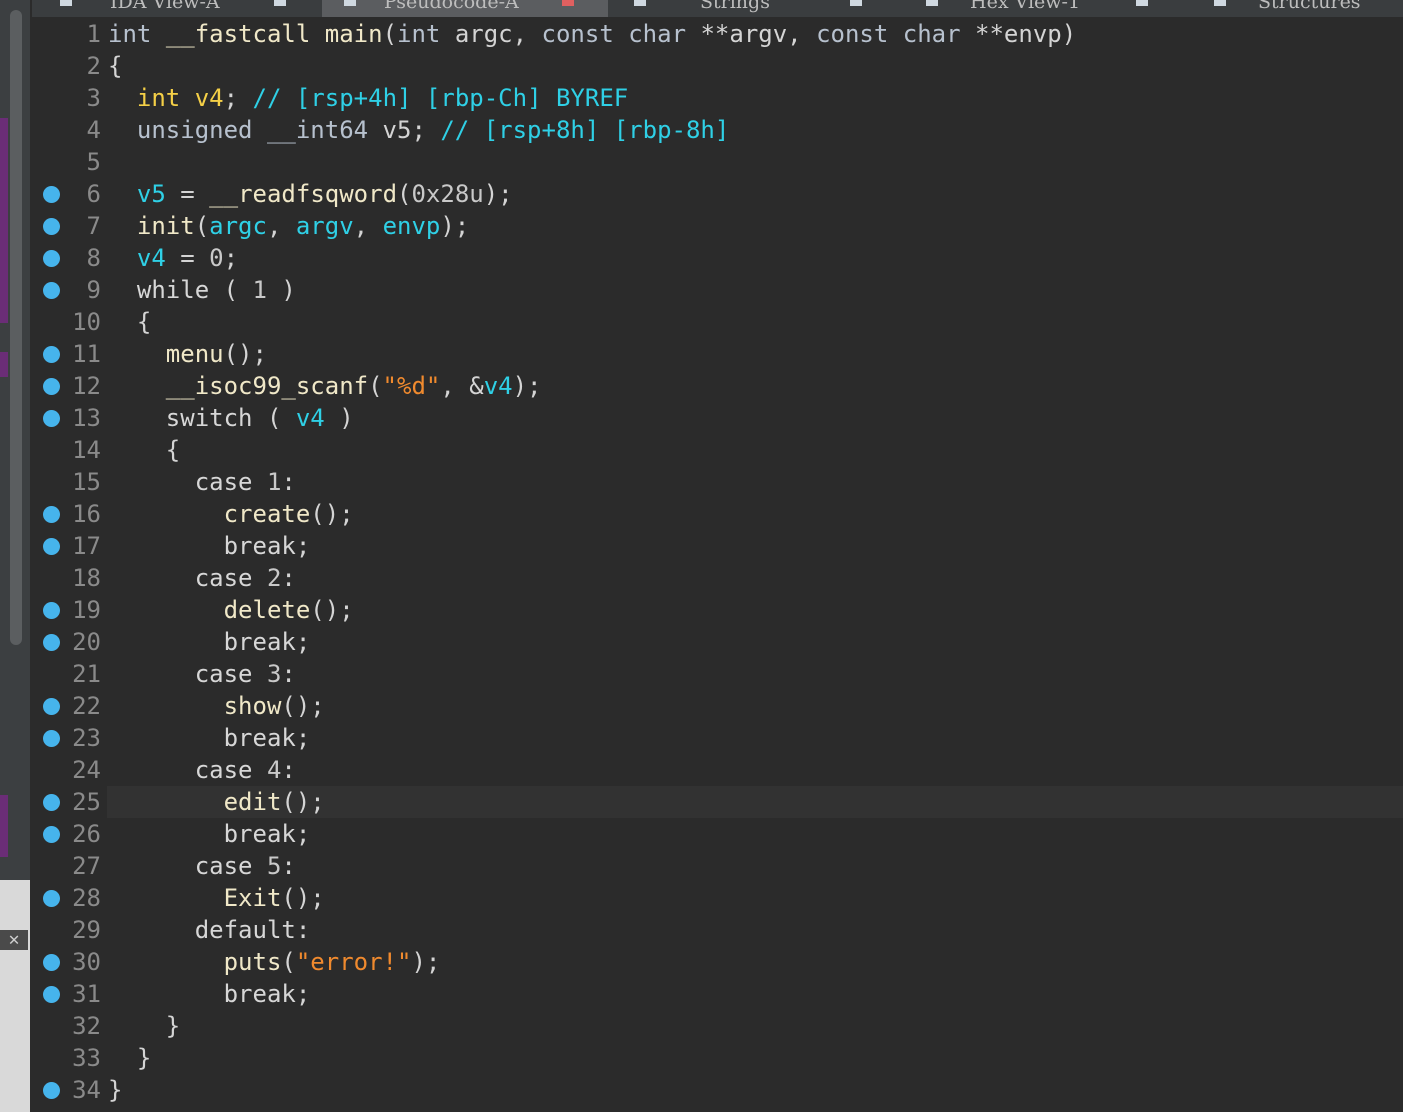  What do you see at coordinates (717, 258) in the screenshot?
I see `code-line: 8 v4 = 0;` at bounding box center [717, 258].